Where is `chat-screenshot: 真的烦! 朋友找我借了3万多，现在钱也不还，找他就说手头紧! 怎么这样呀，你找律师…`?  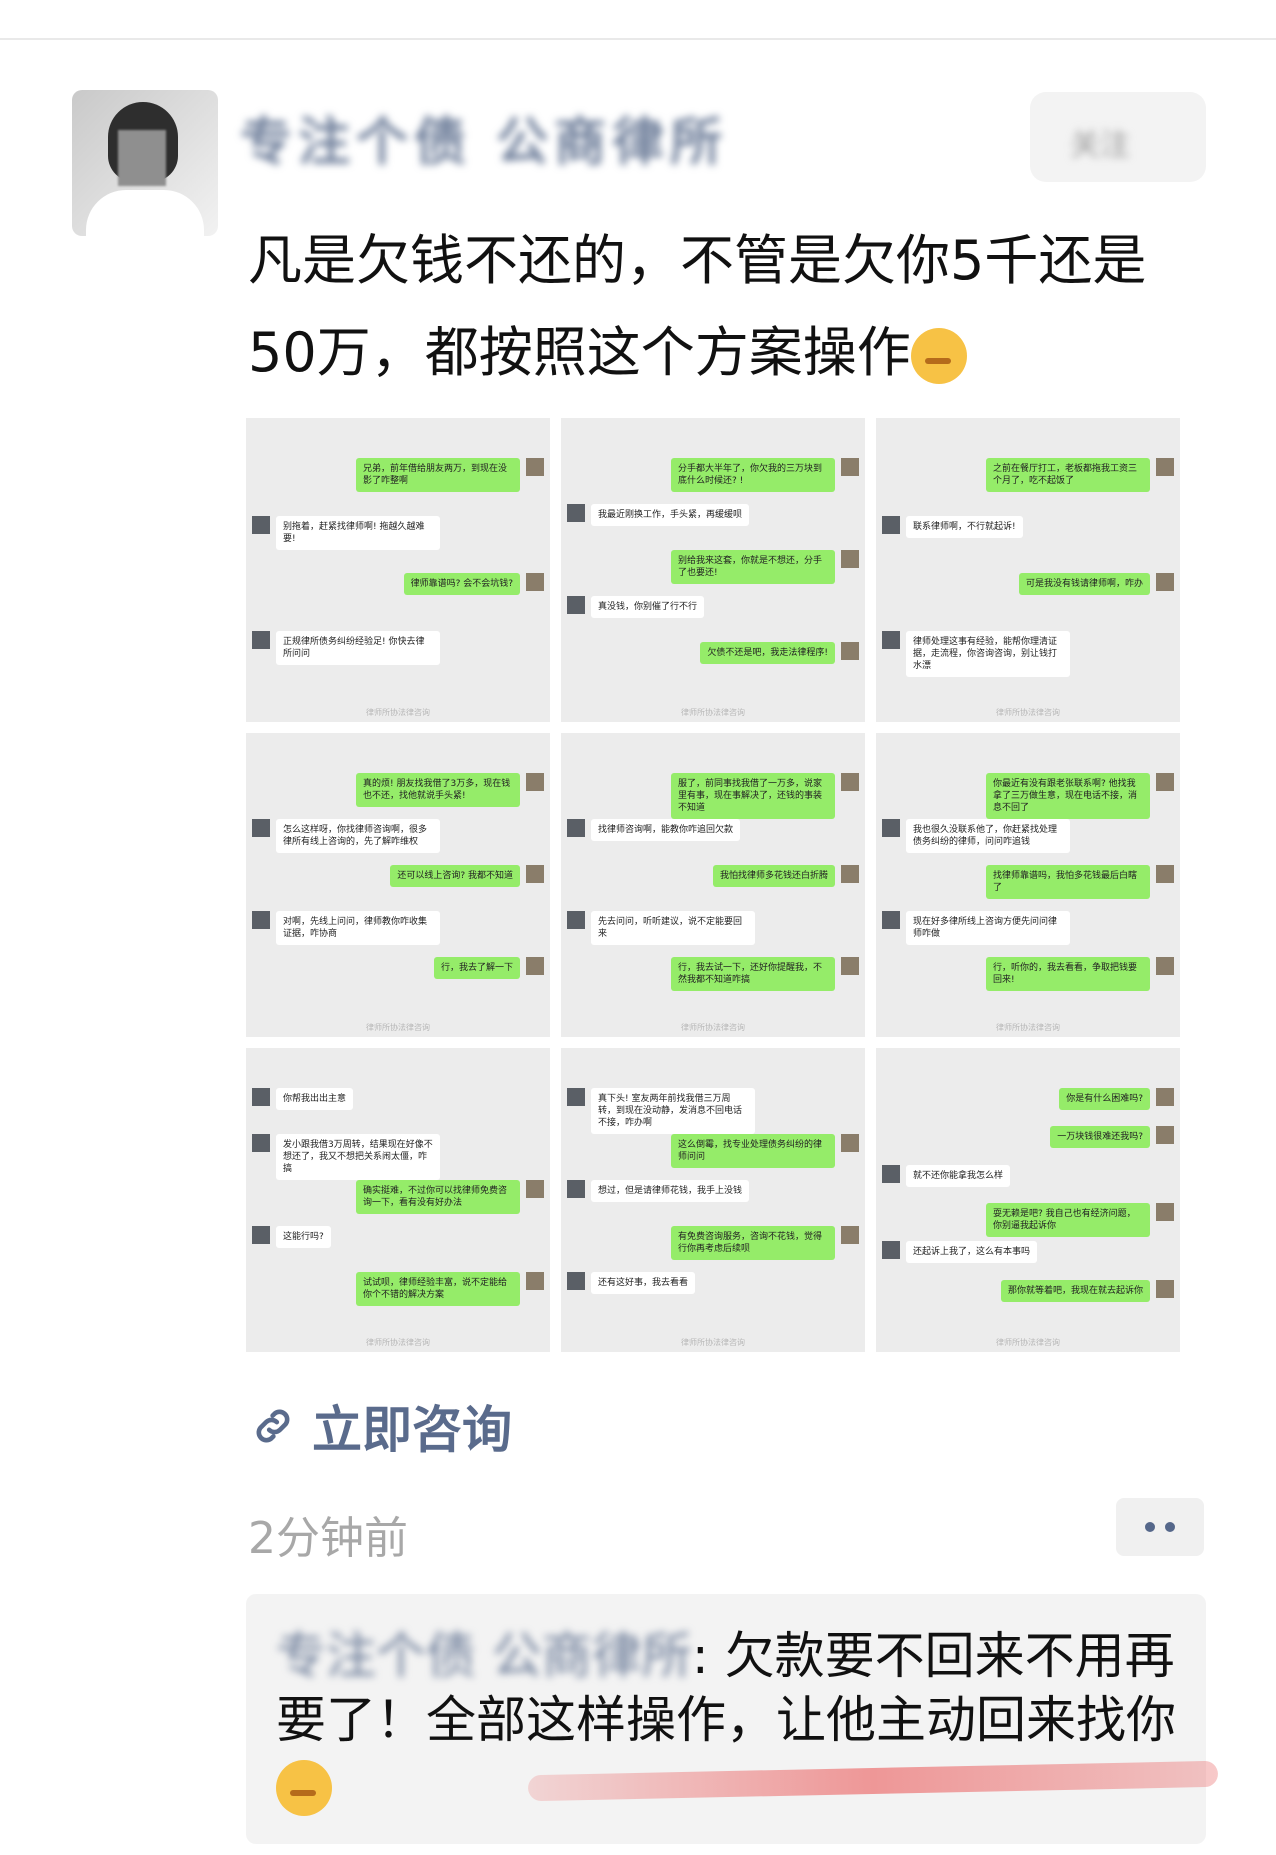 chat-screenshot: 真的烦! 朋友找我借了3万多，现在钱也不还，找他就说手头紧! 怎么这样呀，你找律师… is located at coordinates (398, 885).